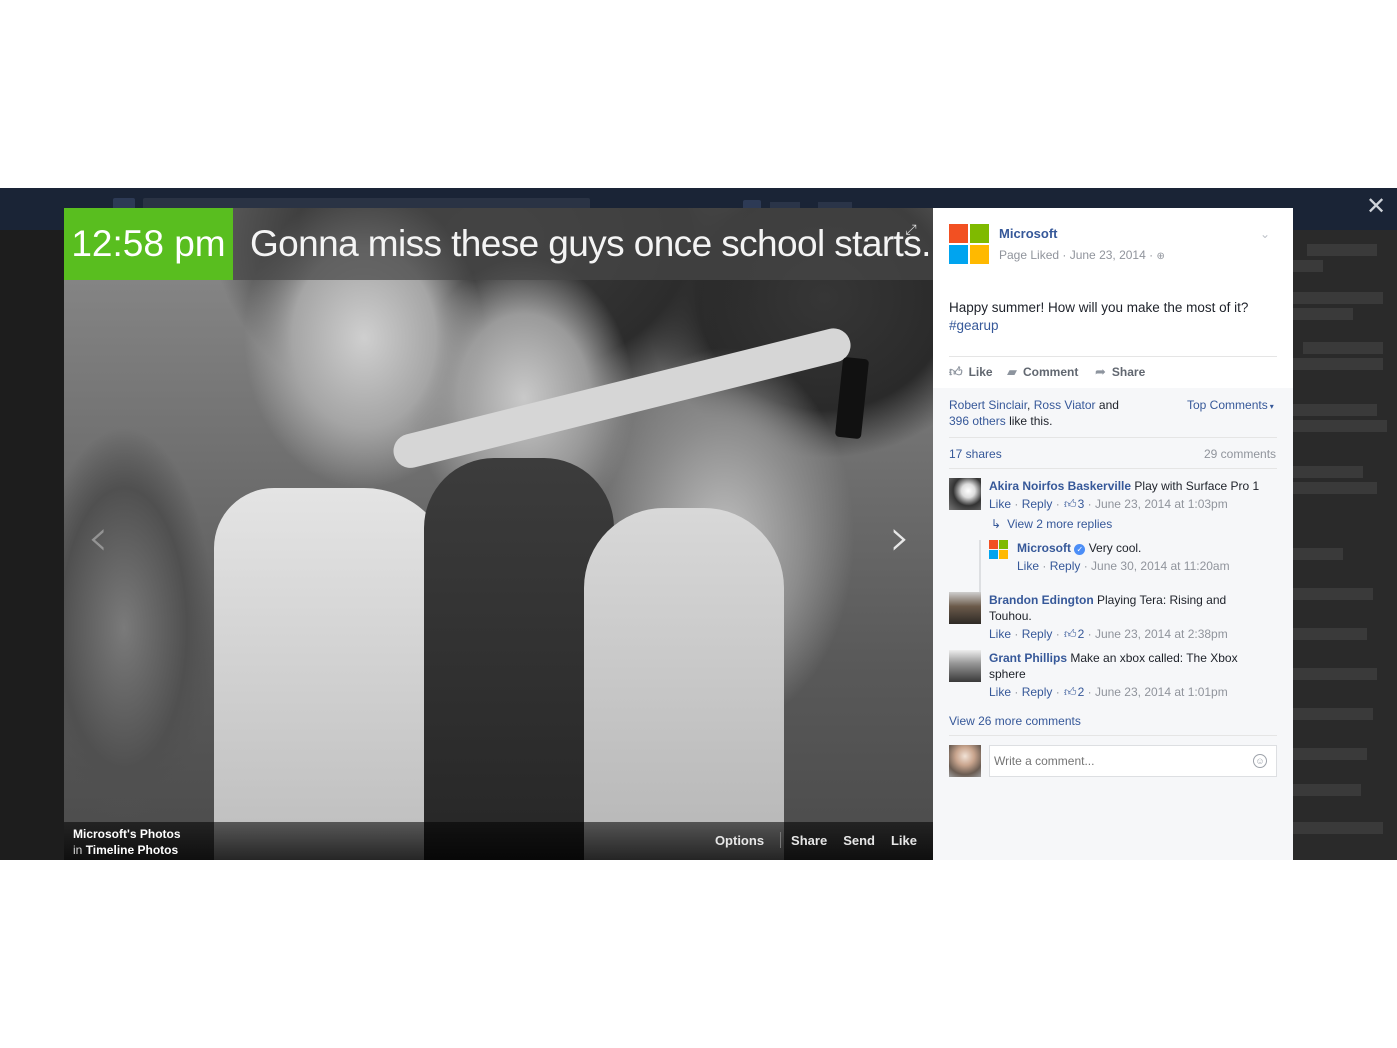 The image size is (1397, 1048). Describe the element at coordinates (900, 538) in the screenshot. I see `next-photo-chevron-icon: ›` at that location.